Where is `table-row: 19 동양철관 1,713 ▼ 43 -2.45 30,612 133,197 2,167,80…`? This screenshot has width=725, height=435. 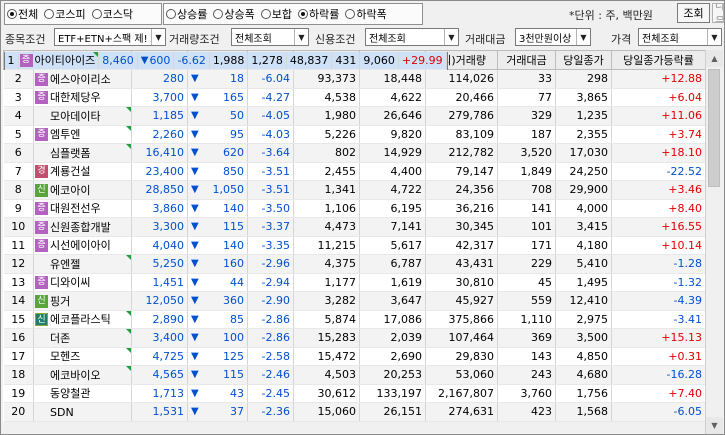
table-row: 19 동양철관 1,713 ▼ 43 -2.45 30,612 133,197 2,167,80… is located at coordinates (354, 393).